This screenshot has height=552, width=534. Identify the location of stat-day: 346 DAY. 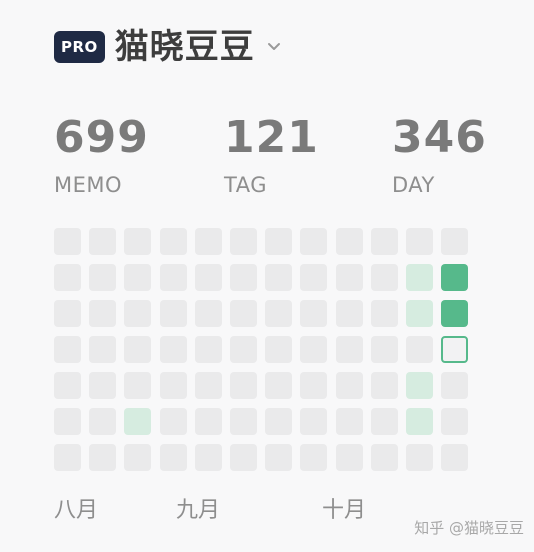
(439, 155).